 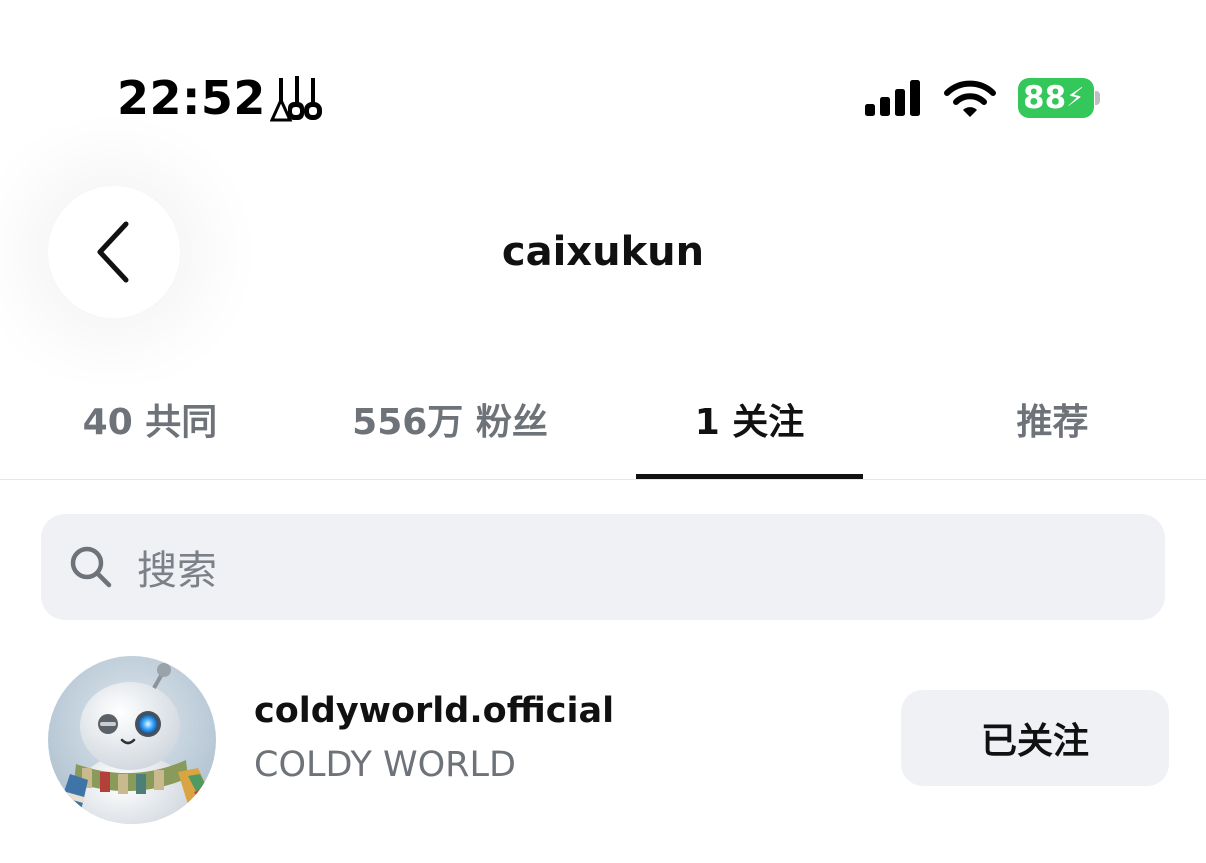 I want to click on notification-app-icon, so click(x=296, y=99).